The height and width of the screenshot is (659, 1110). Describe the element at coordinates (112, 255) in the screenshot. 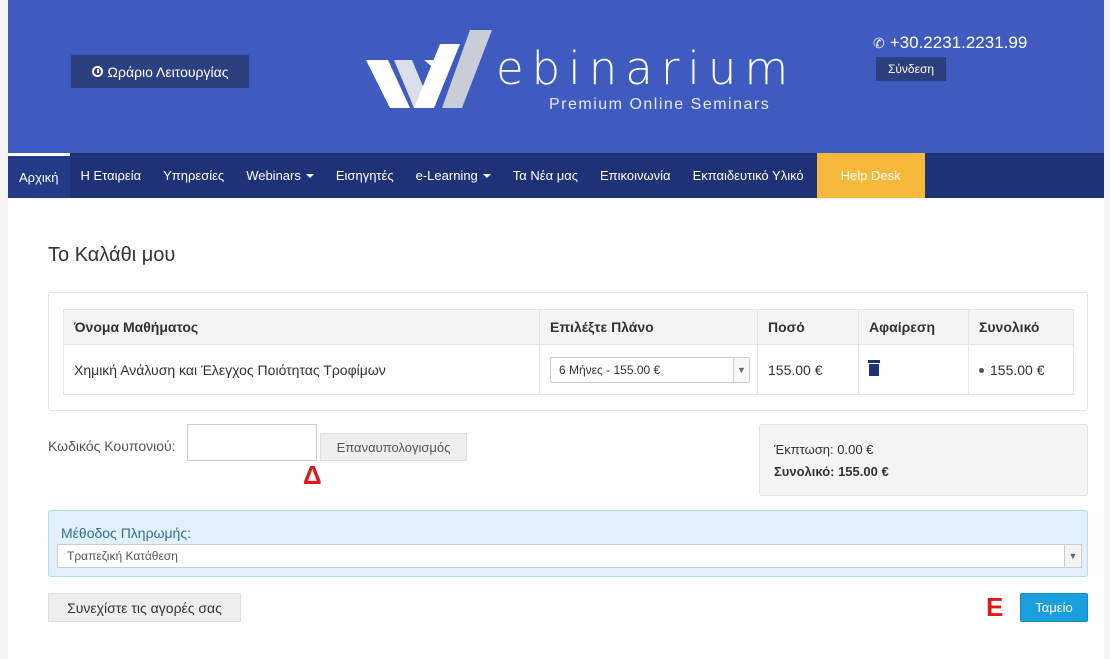

I see `page-title: Το Καλάθι μου` at that location.